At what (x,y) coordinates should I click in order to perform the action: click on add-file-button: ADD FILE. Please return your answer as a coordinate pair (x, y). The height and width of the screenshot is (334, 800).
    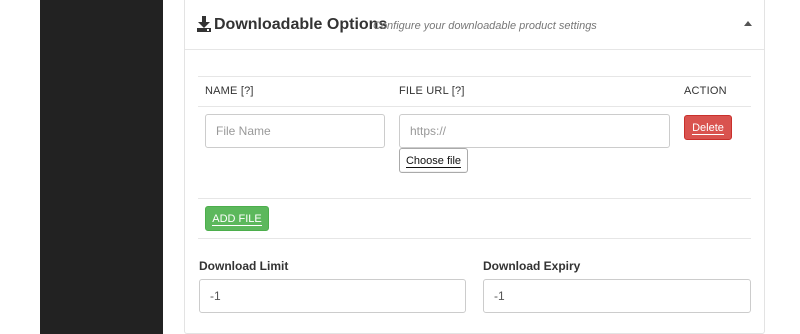
    Looking at the image, I should click on (237, 218).